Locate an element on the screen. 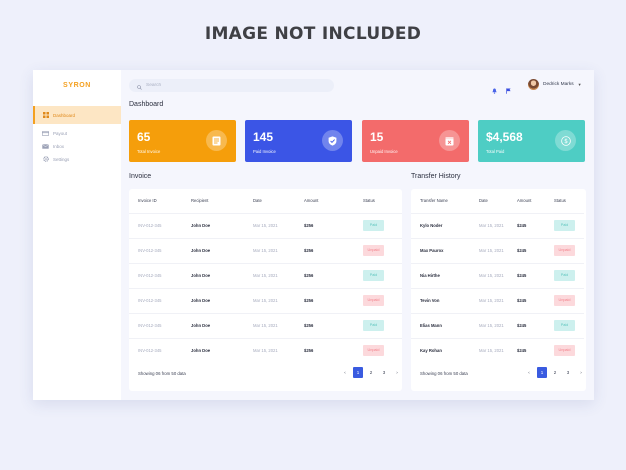 The width and height of the screenshot is (626, 470). sidebar-item-label: Inbox is located at coordinates (59, 146).